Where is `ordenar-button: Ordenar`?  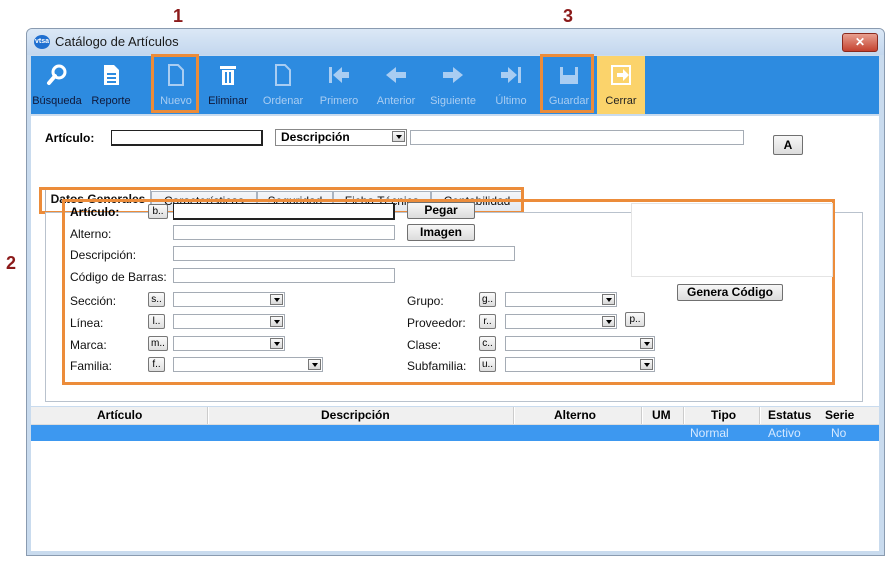 ordenar-button: Ordenar is located at coordinates (283, 85).